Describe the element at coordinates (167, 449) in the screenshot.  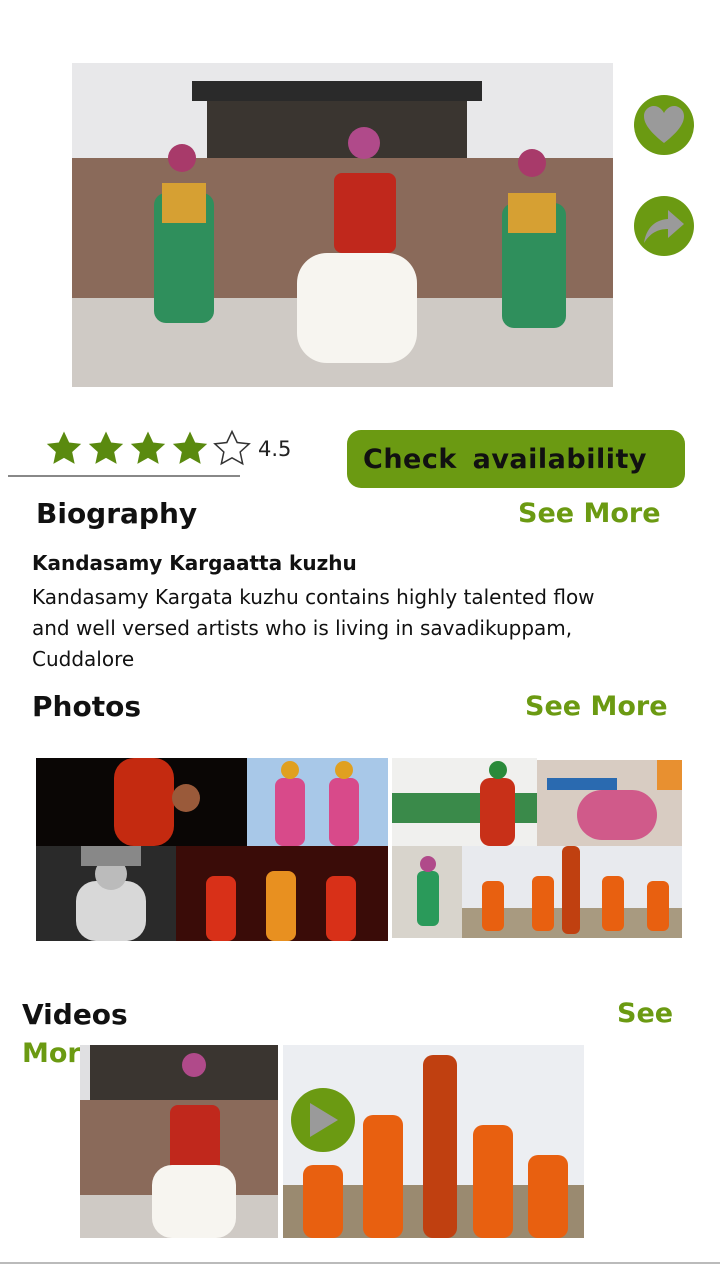
I see `rating: 4.5` at that location.